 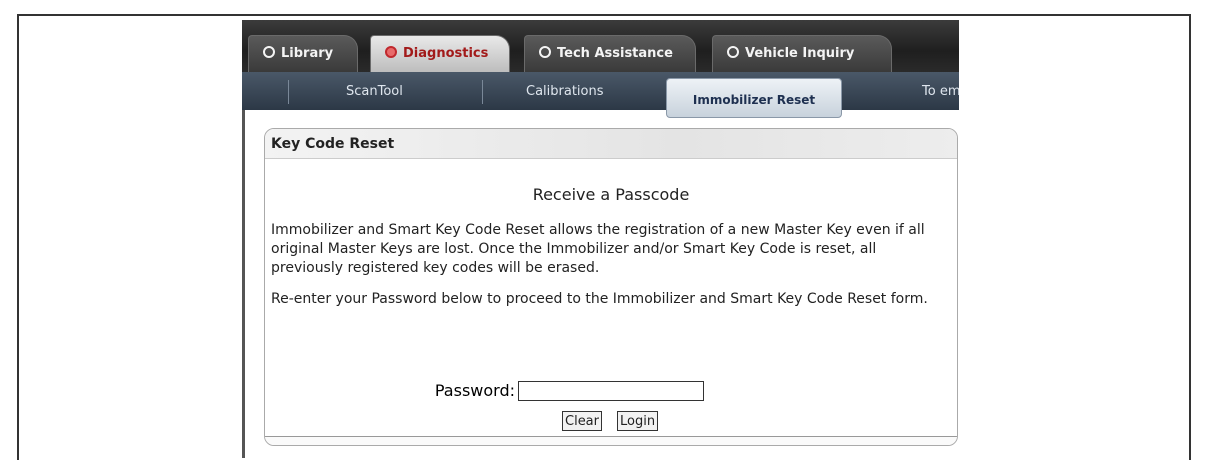 I want to click on login-button: Login, so click(x=638, y=421).